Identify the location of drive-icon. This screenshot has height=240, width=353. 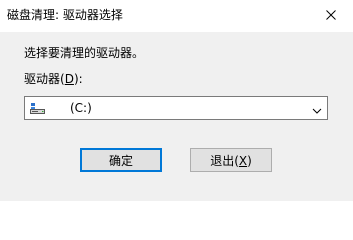
(38, 108).